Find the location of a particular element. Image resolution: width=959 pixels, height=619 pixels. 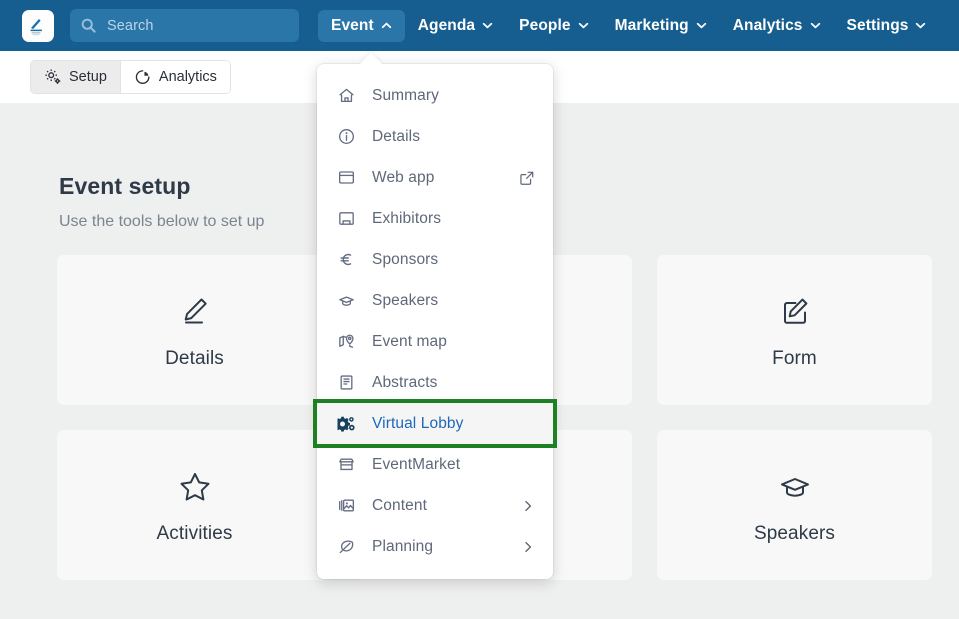

booth-icon is located at coordinates (346, 218).